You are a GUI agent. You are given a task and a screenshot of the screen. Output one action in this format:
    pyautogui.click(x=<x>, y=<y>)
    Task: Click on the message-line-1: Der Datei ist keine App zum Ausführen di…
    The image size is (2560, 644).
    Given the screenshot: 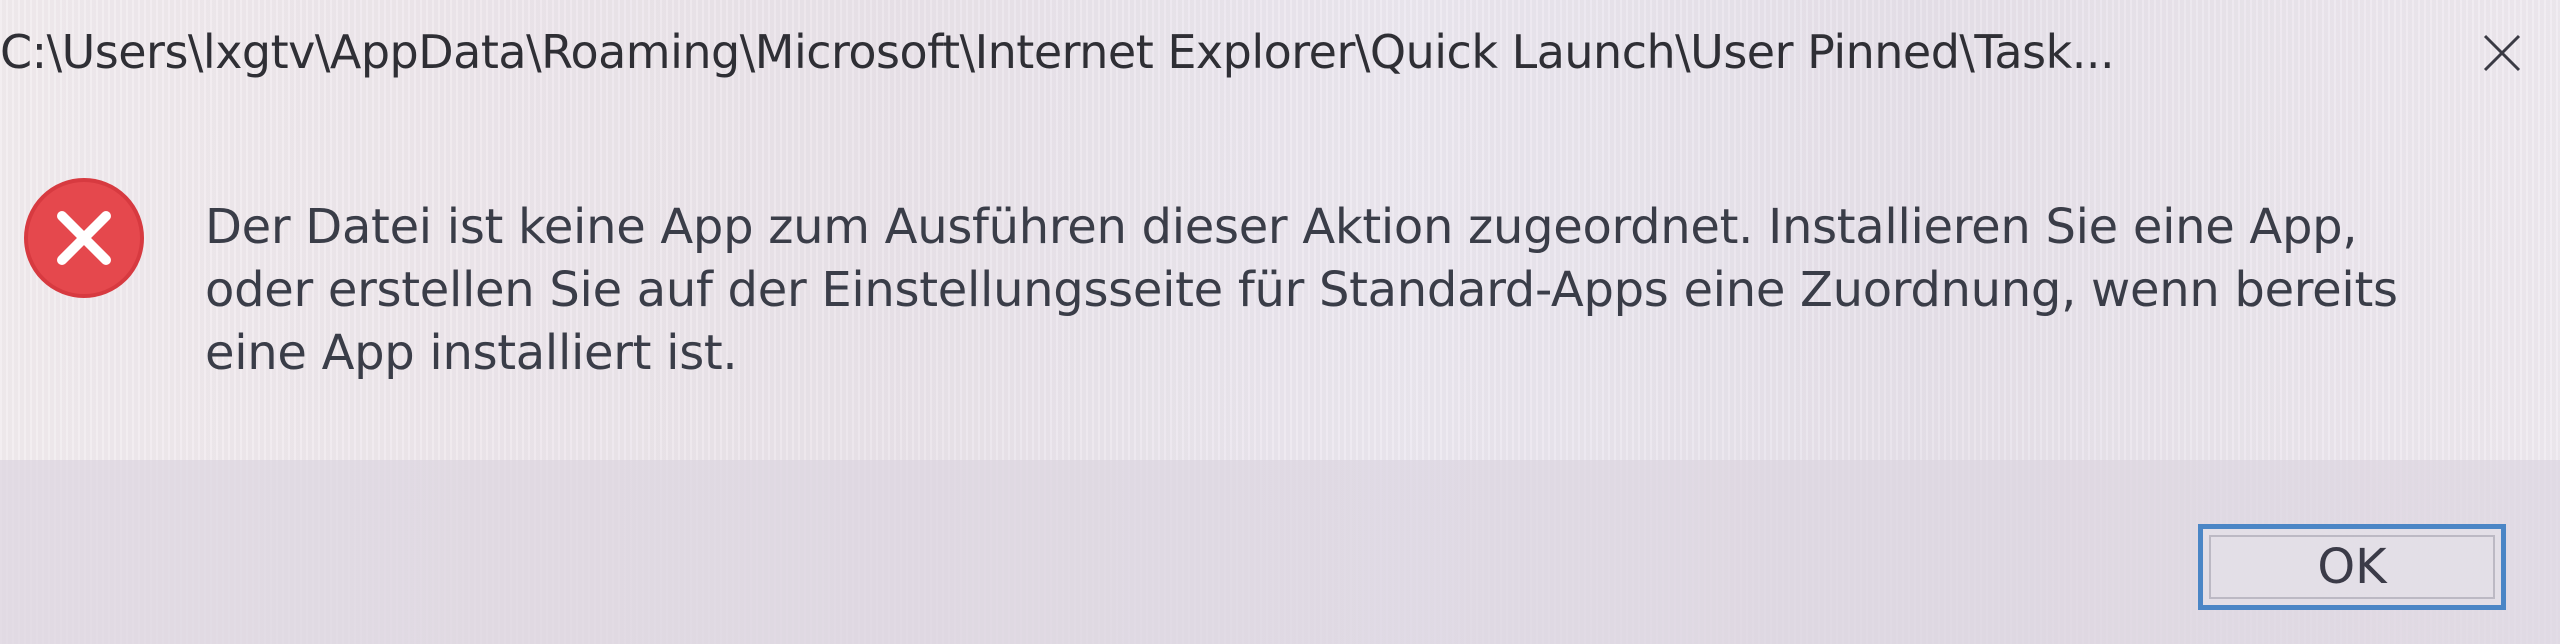 What is the action you would take?
    pyautogui.click(x=1281, y=227)
    